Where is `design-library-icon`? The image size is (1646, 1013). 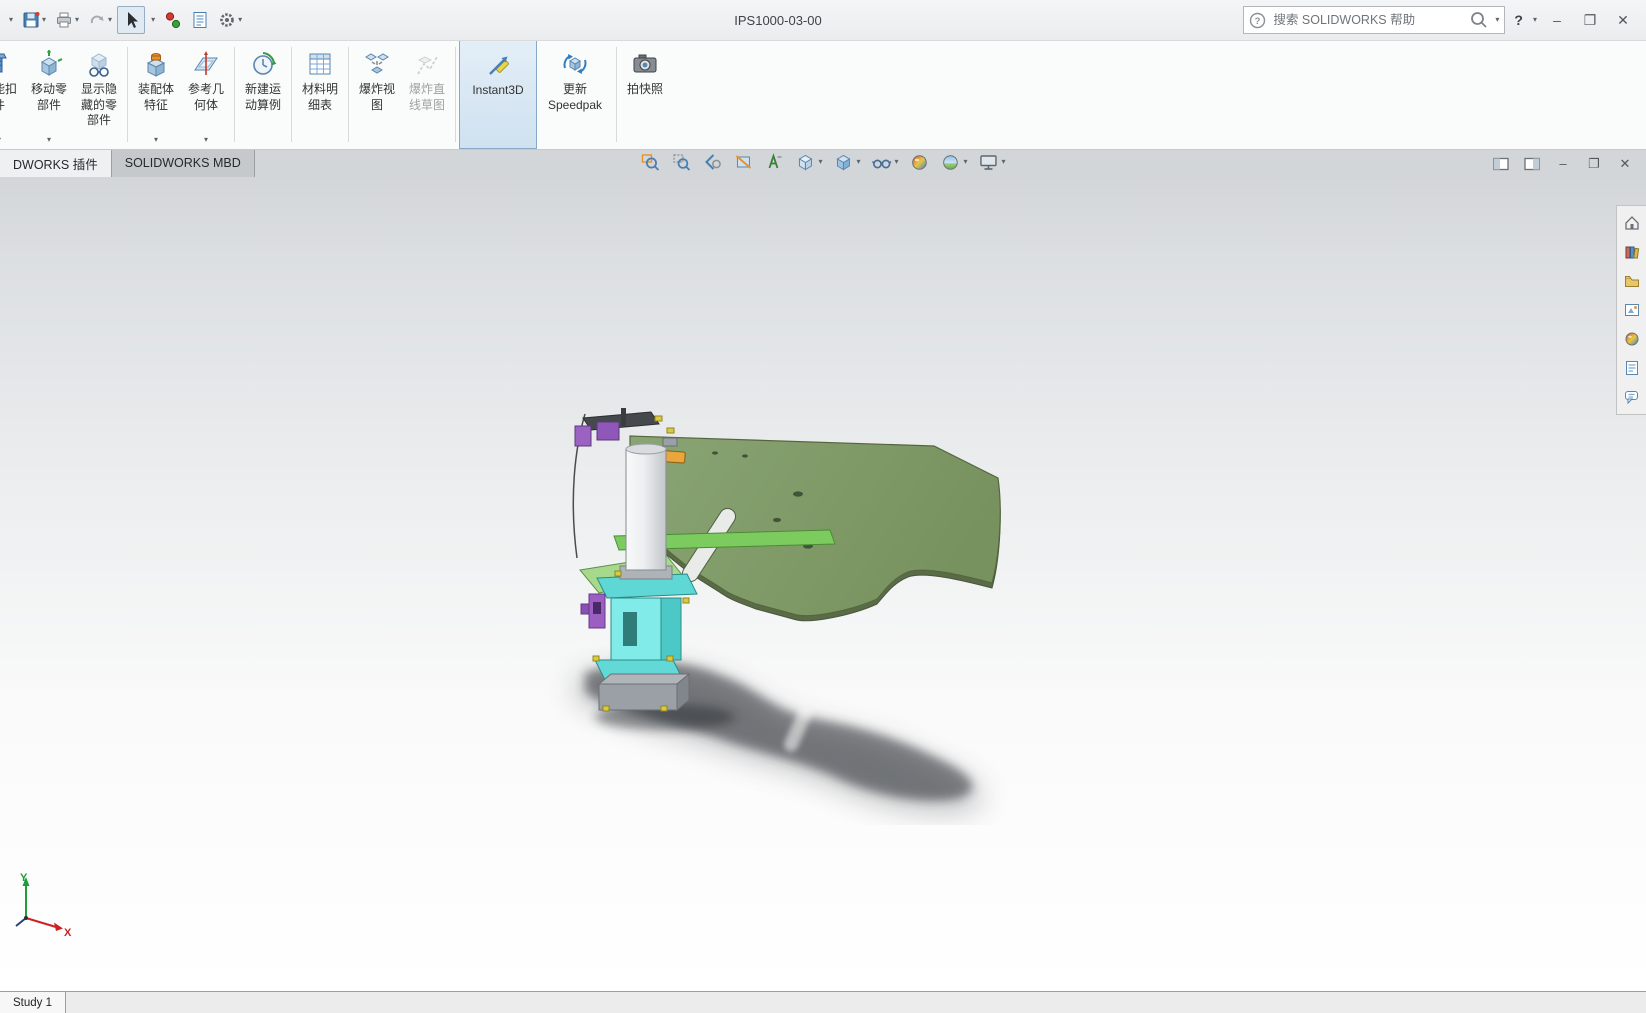
design-library-icon is located at coordinates (1632, 252).